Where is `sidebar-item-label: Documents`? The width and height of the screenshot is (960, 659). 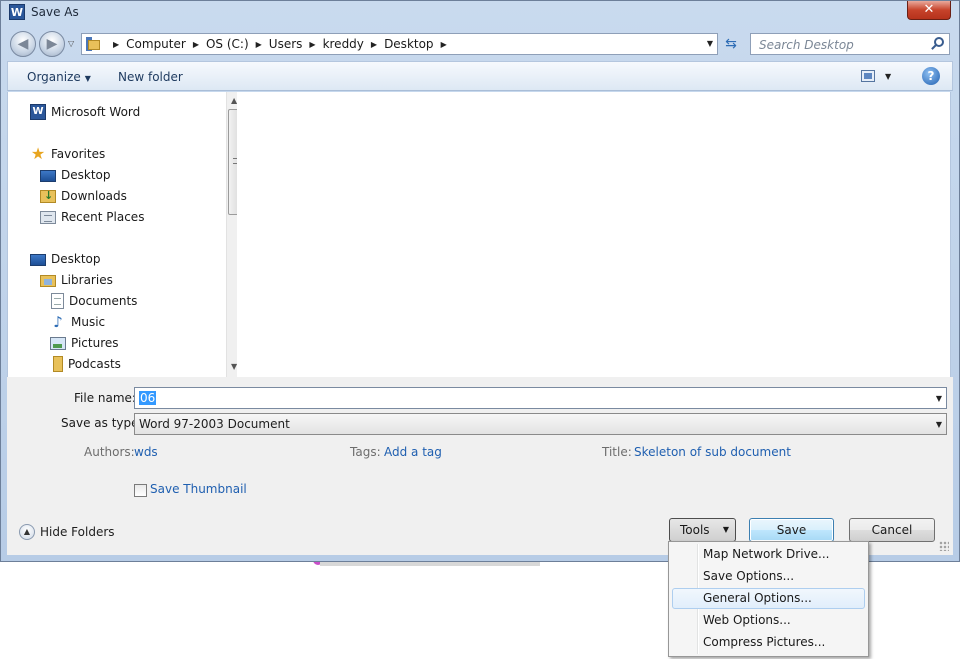 sidebar-item-label: Documents is located at coordinates (103, 301).